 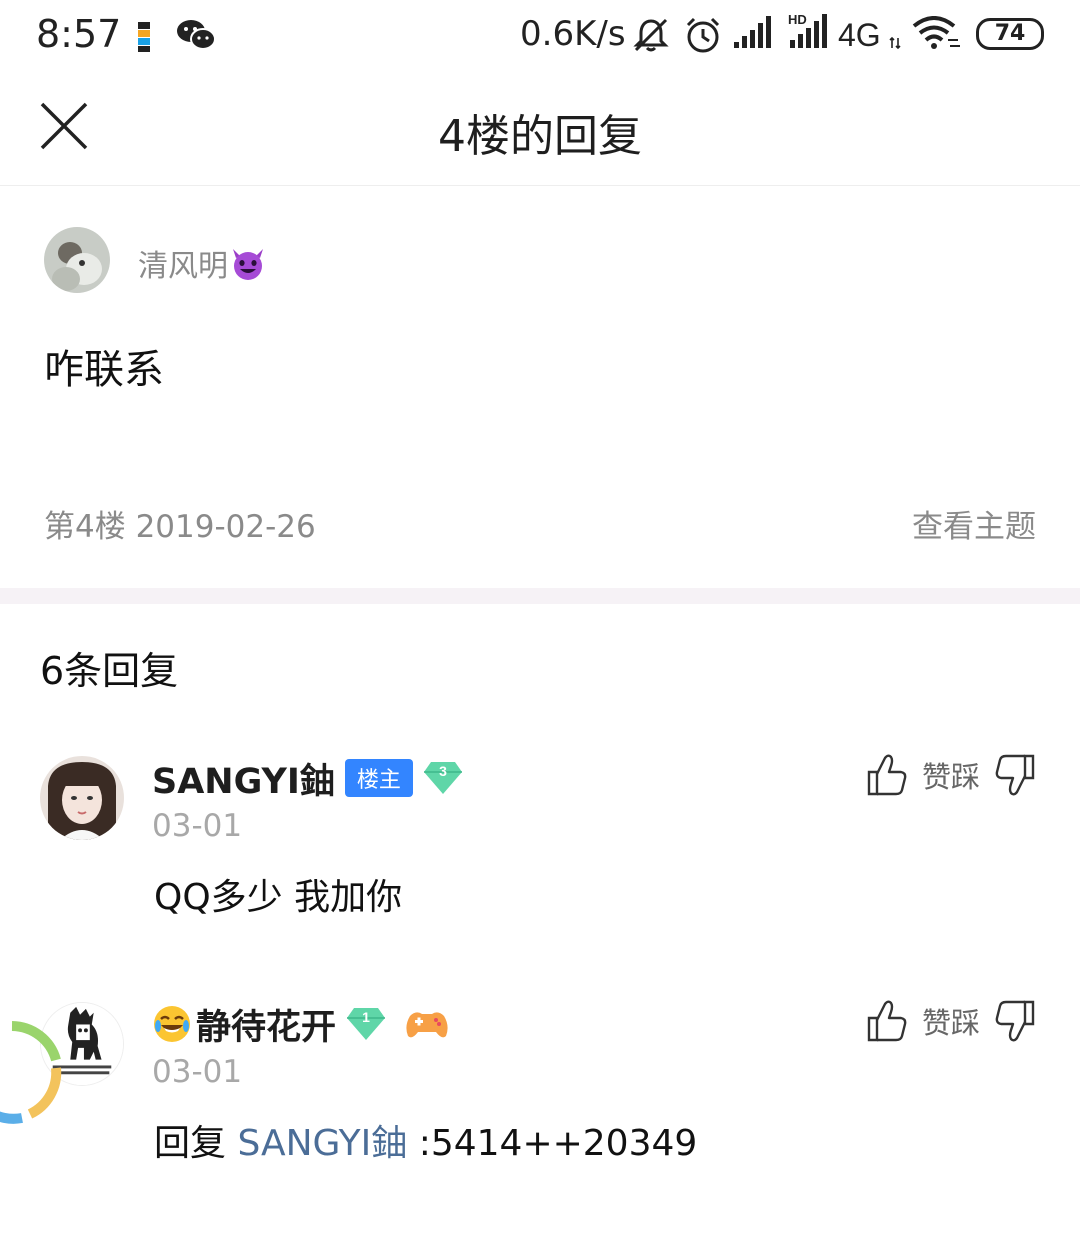 I want to click on devil-emoji, so click(x=248, y=264).